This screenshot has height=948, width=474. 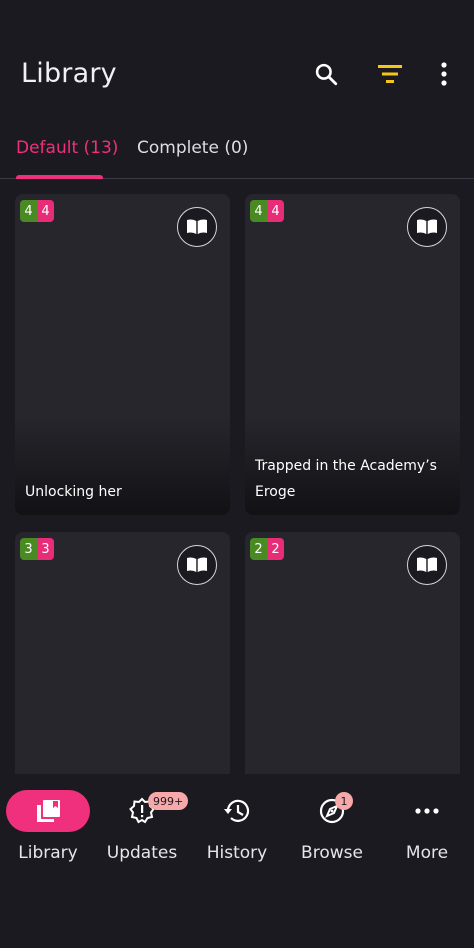 I want to click on more-options-button, so click(x=444, y=74).